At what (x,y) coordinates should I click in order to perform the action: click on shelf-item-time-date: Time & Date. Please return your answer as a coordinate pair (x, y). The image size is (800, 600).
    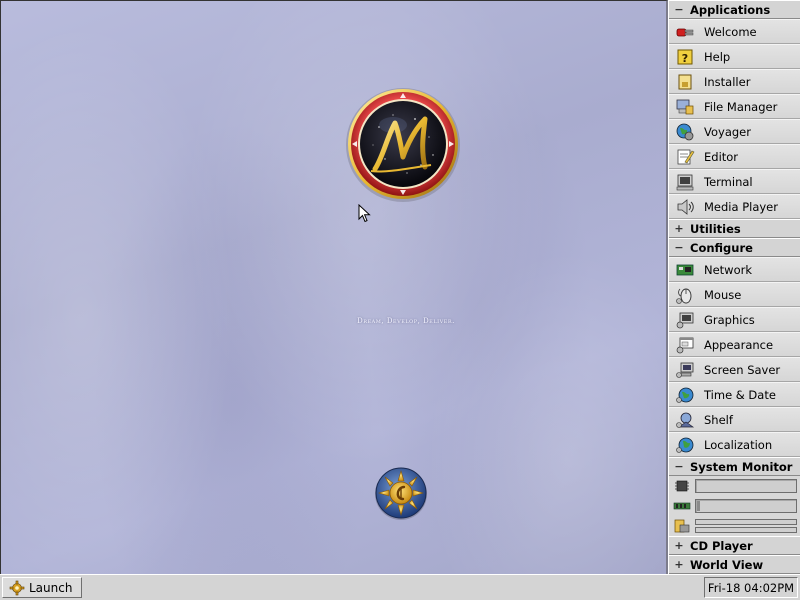
    Looking at the image, I should click on (734, 394).